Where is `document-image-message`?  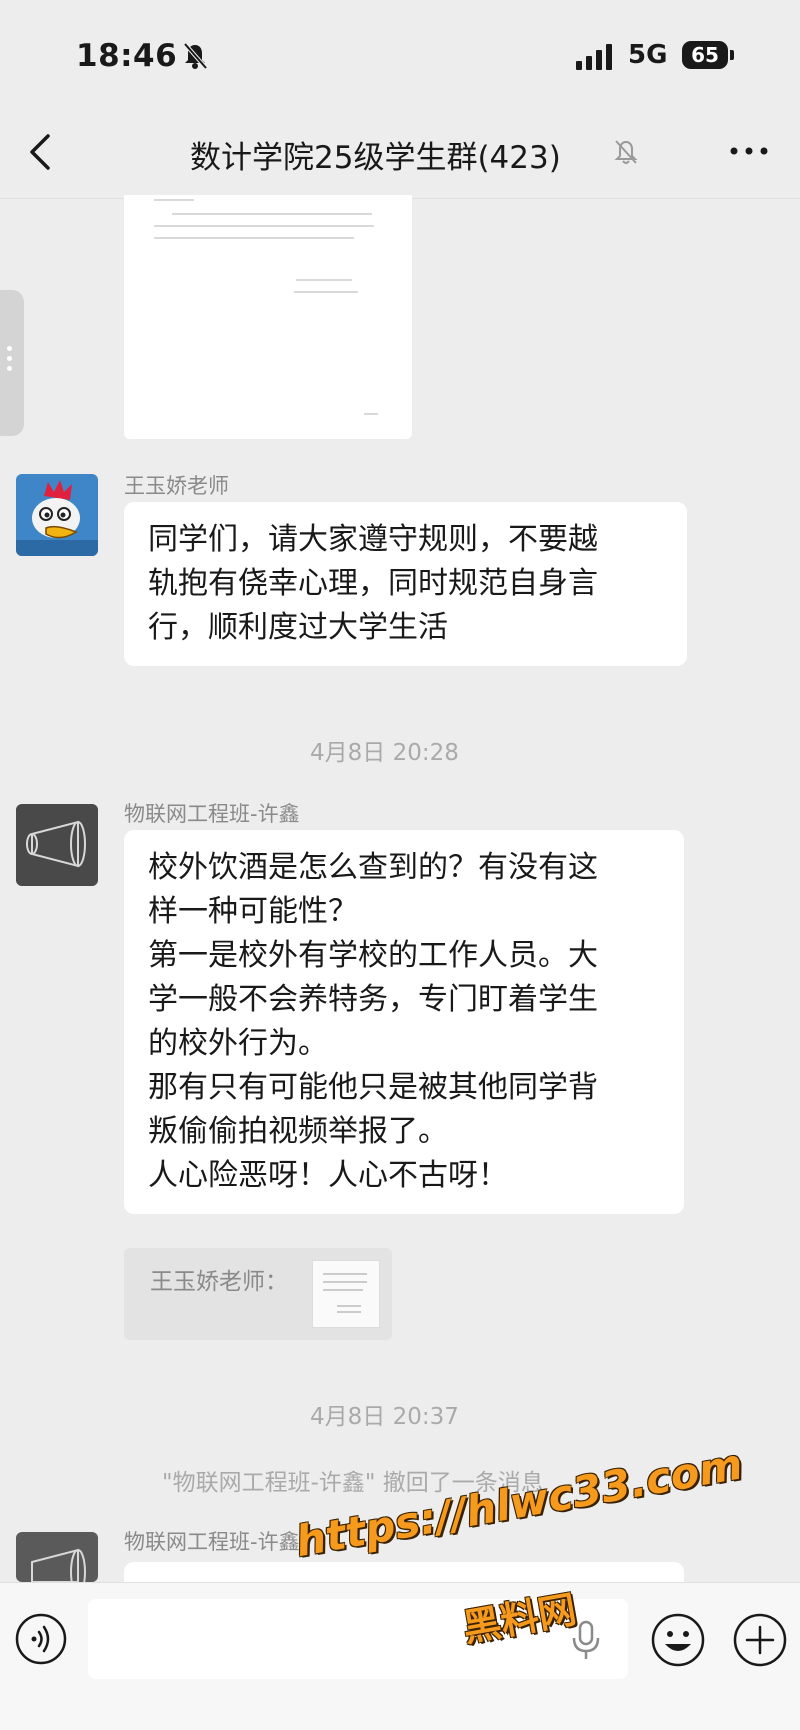
document-image-message is located at coordinates (268, 317).